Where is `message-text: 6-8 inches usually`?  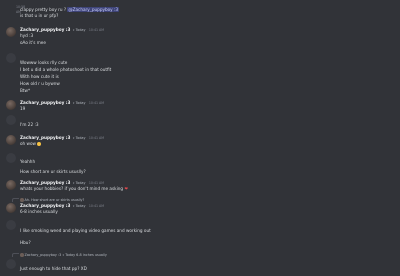
message-text: 6-8 inches usually is located at coordinates (39, 211).